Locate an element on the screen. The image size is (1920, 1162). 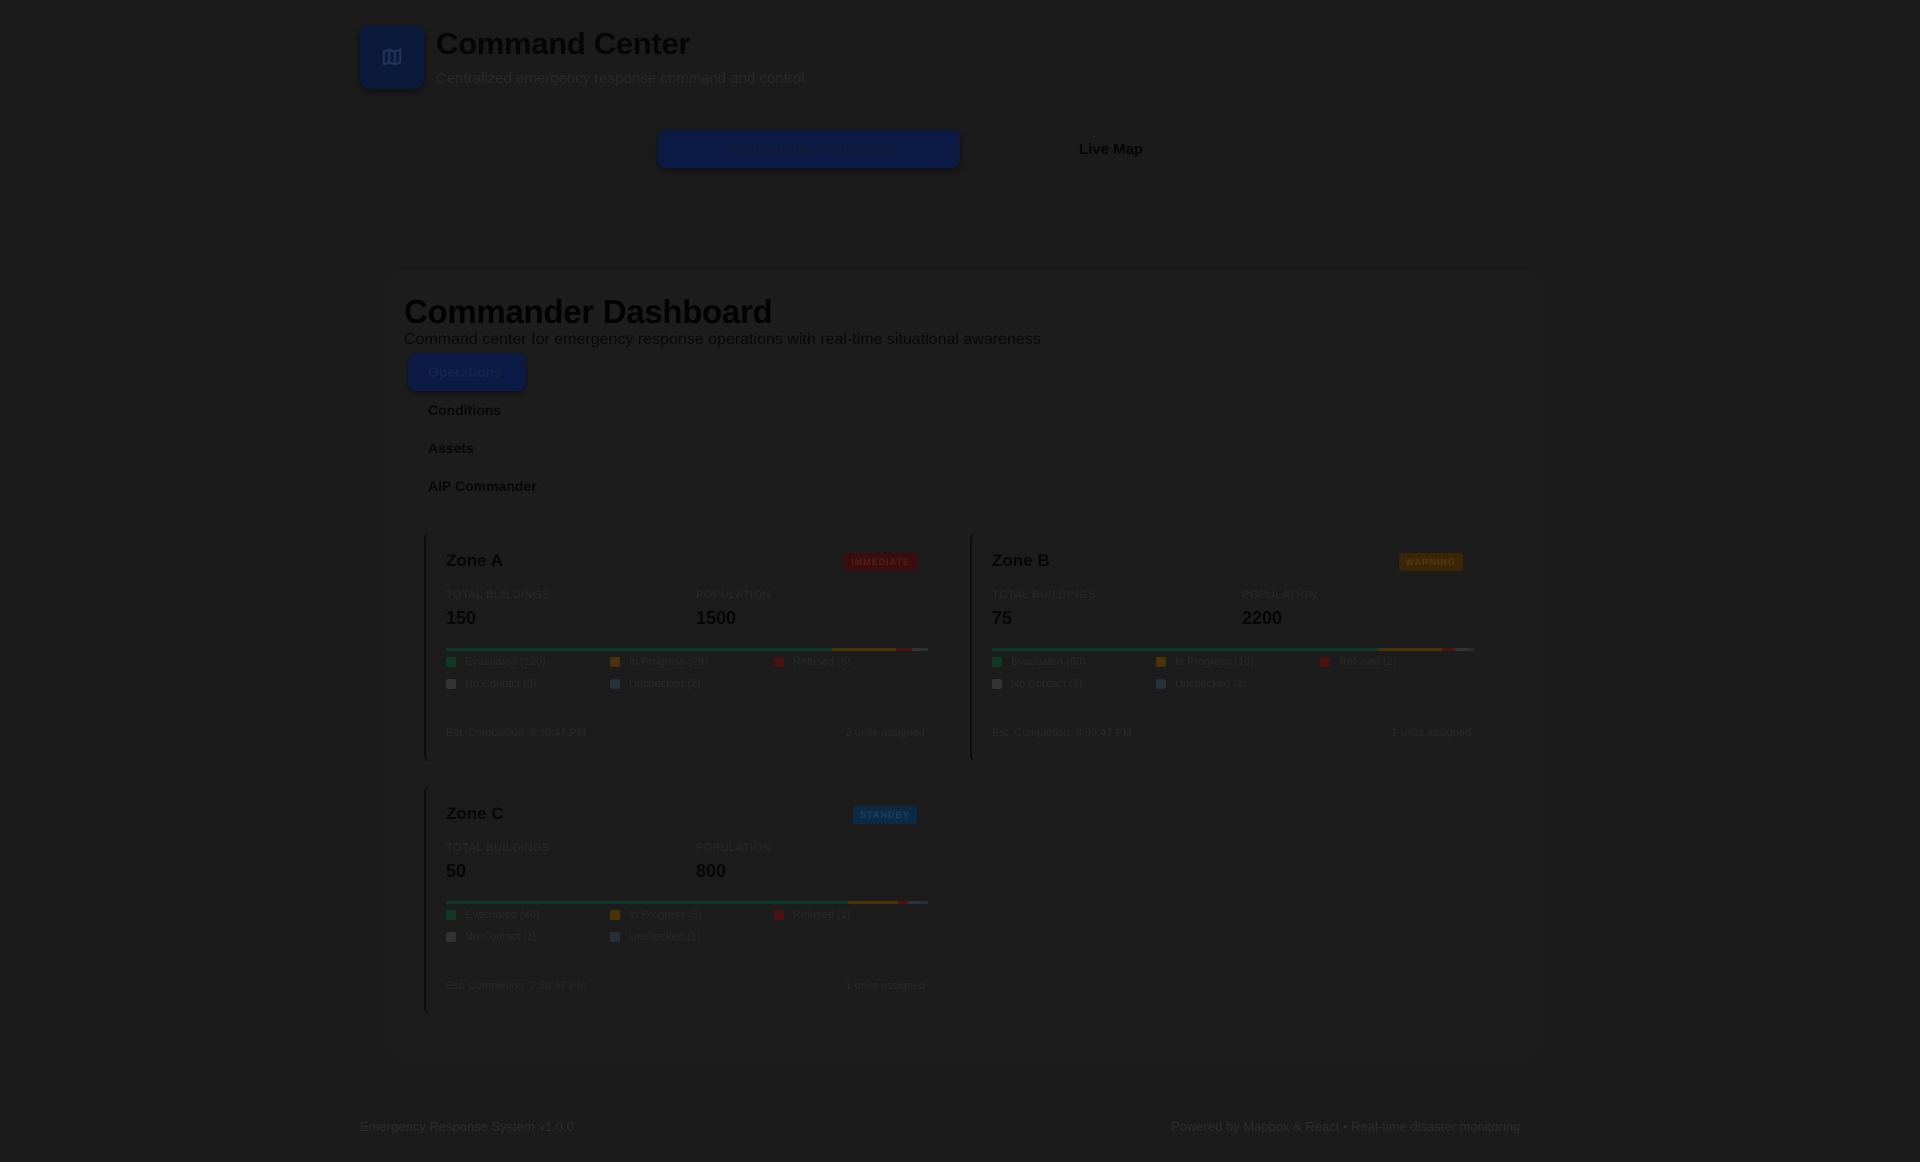
legend-label: Evacuated (120) is located at coordinates (505, 662).